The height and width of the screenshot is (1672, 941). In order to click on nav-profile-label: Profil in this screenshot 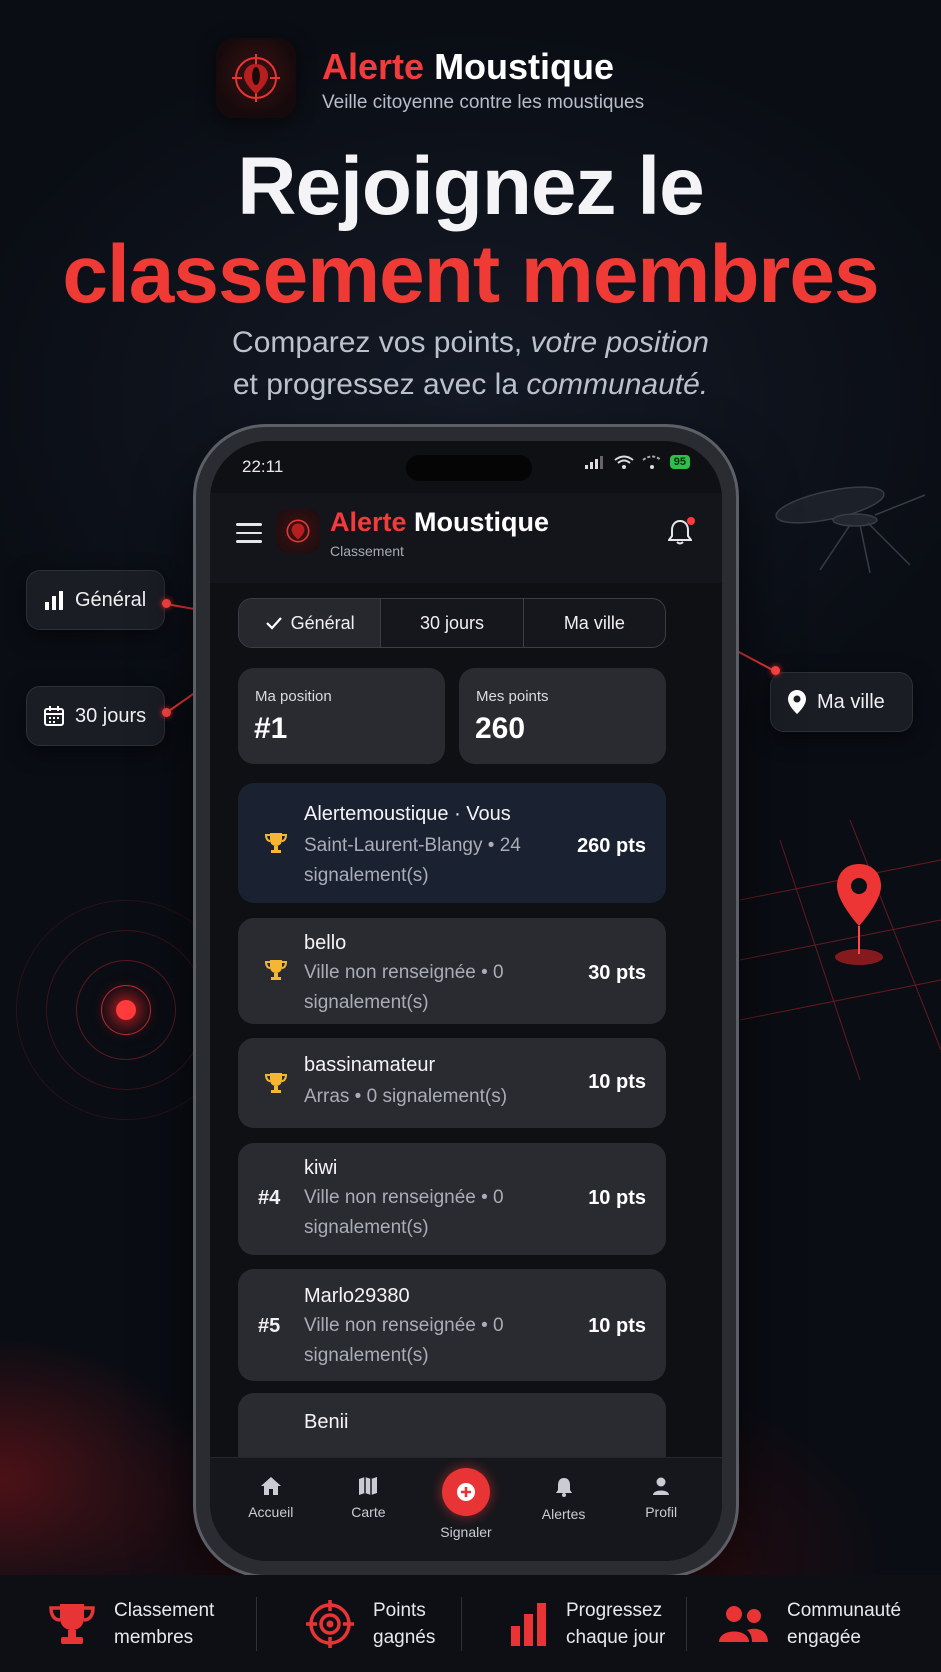, I will do `click(661, 1512)`.